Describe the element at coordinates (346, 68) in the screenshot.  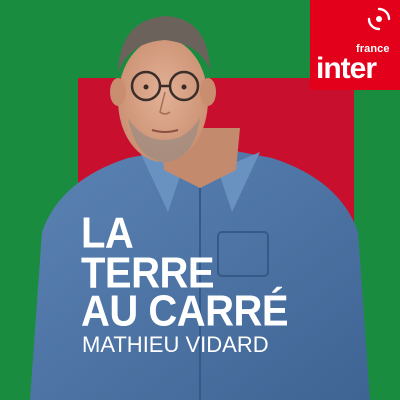
I see `brand-inter-text: inter` at that location.